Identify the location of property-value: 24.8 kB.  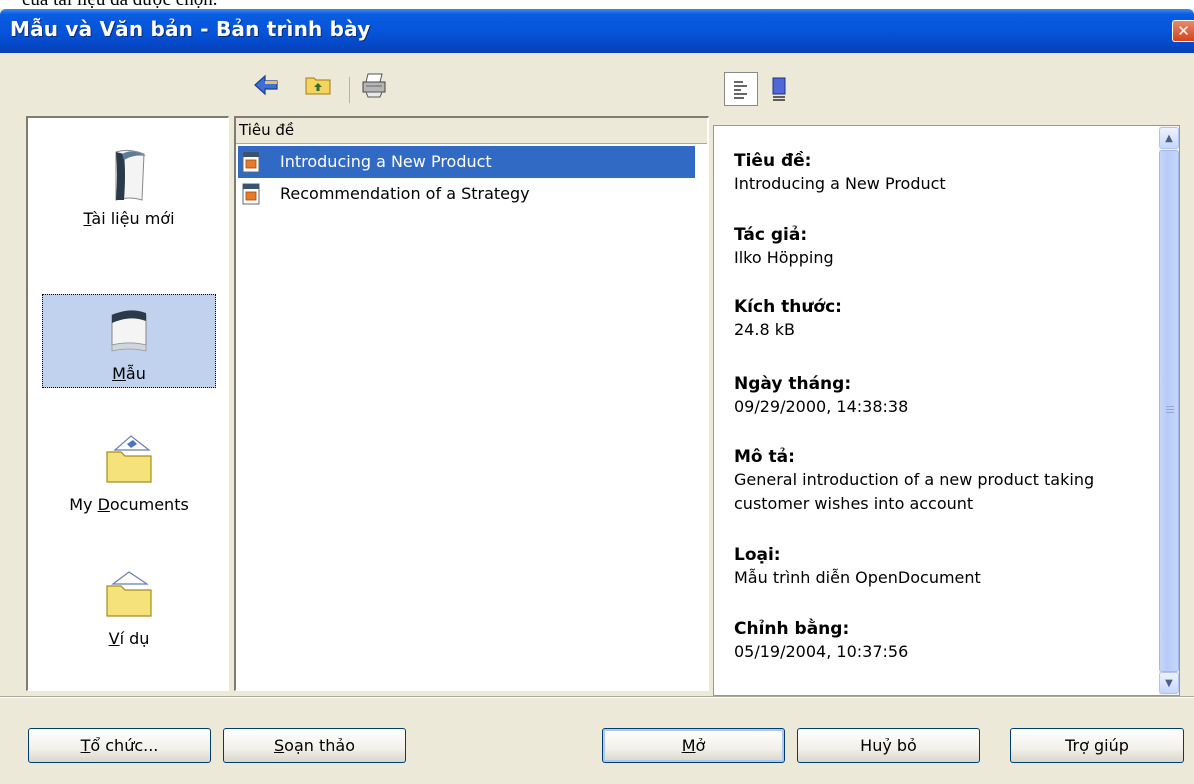
(764, 329).